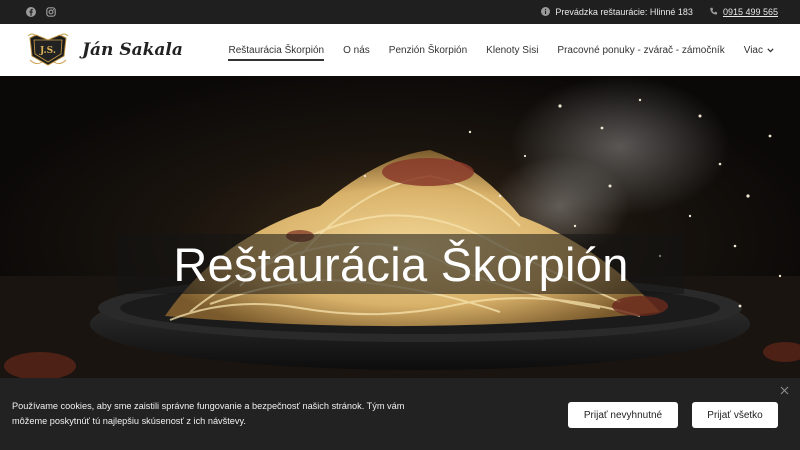 The width and height of the screenshot is (800, 450). I want to click on address-info: Prevádzka reštaurácie: Hlinné 183, so click(617, 12).